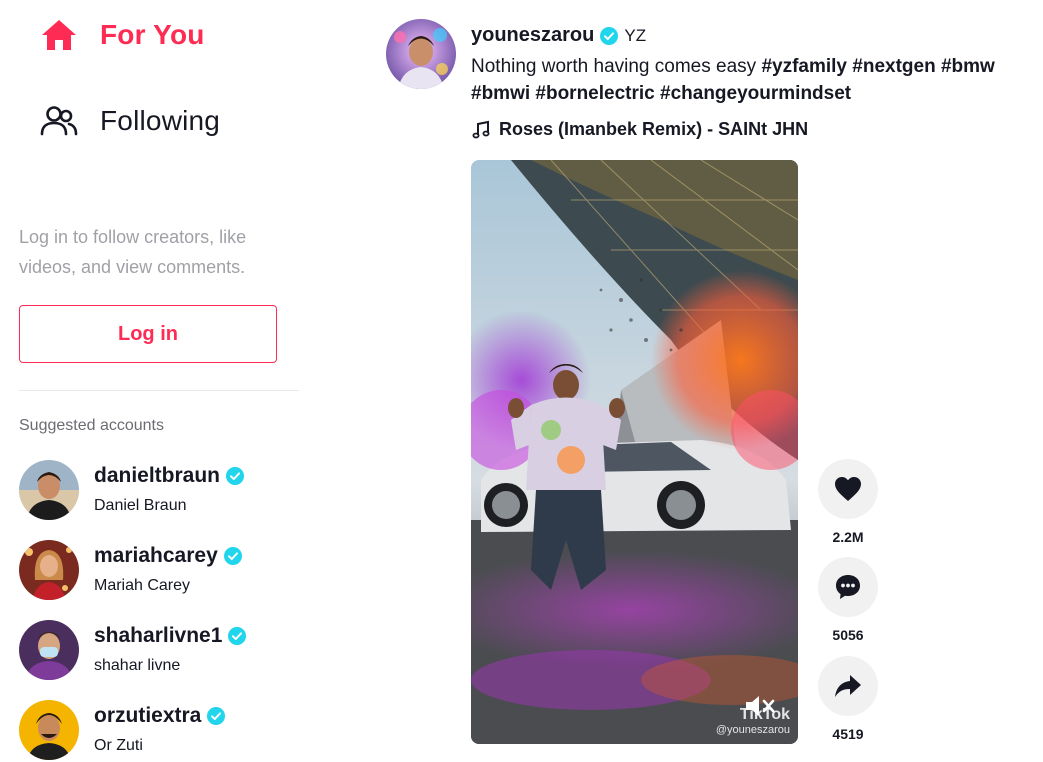 This screenshot has width=1043, height=762. Describe the element at coordinates (654, 129) in the screenshot. I see `music-title: Roses (Imanbek Remix) - SAINt JHN` at that location.